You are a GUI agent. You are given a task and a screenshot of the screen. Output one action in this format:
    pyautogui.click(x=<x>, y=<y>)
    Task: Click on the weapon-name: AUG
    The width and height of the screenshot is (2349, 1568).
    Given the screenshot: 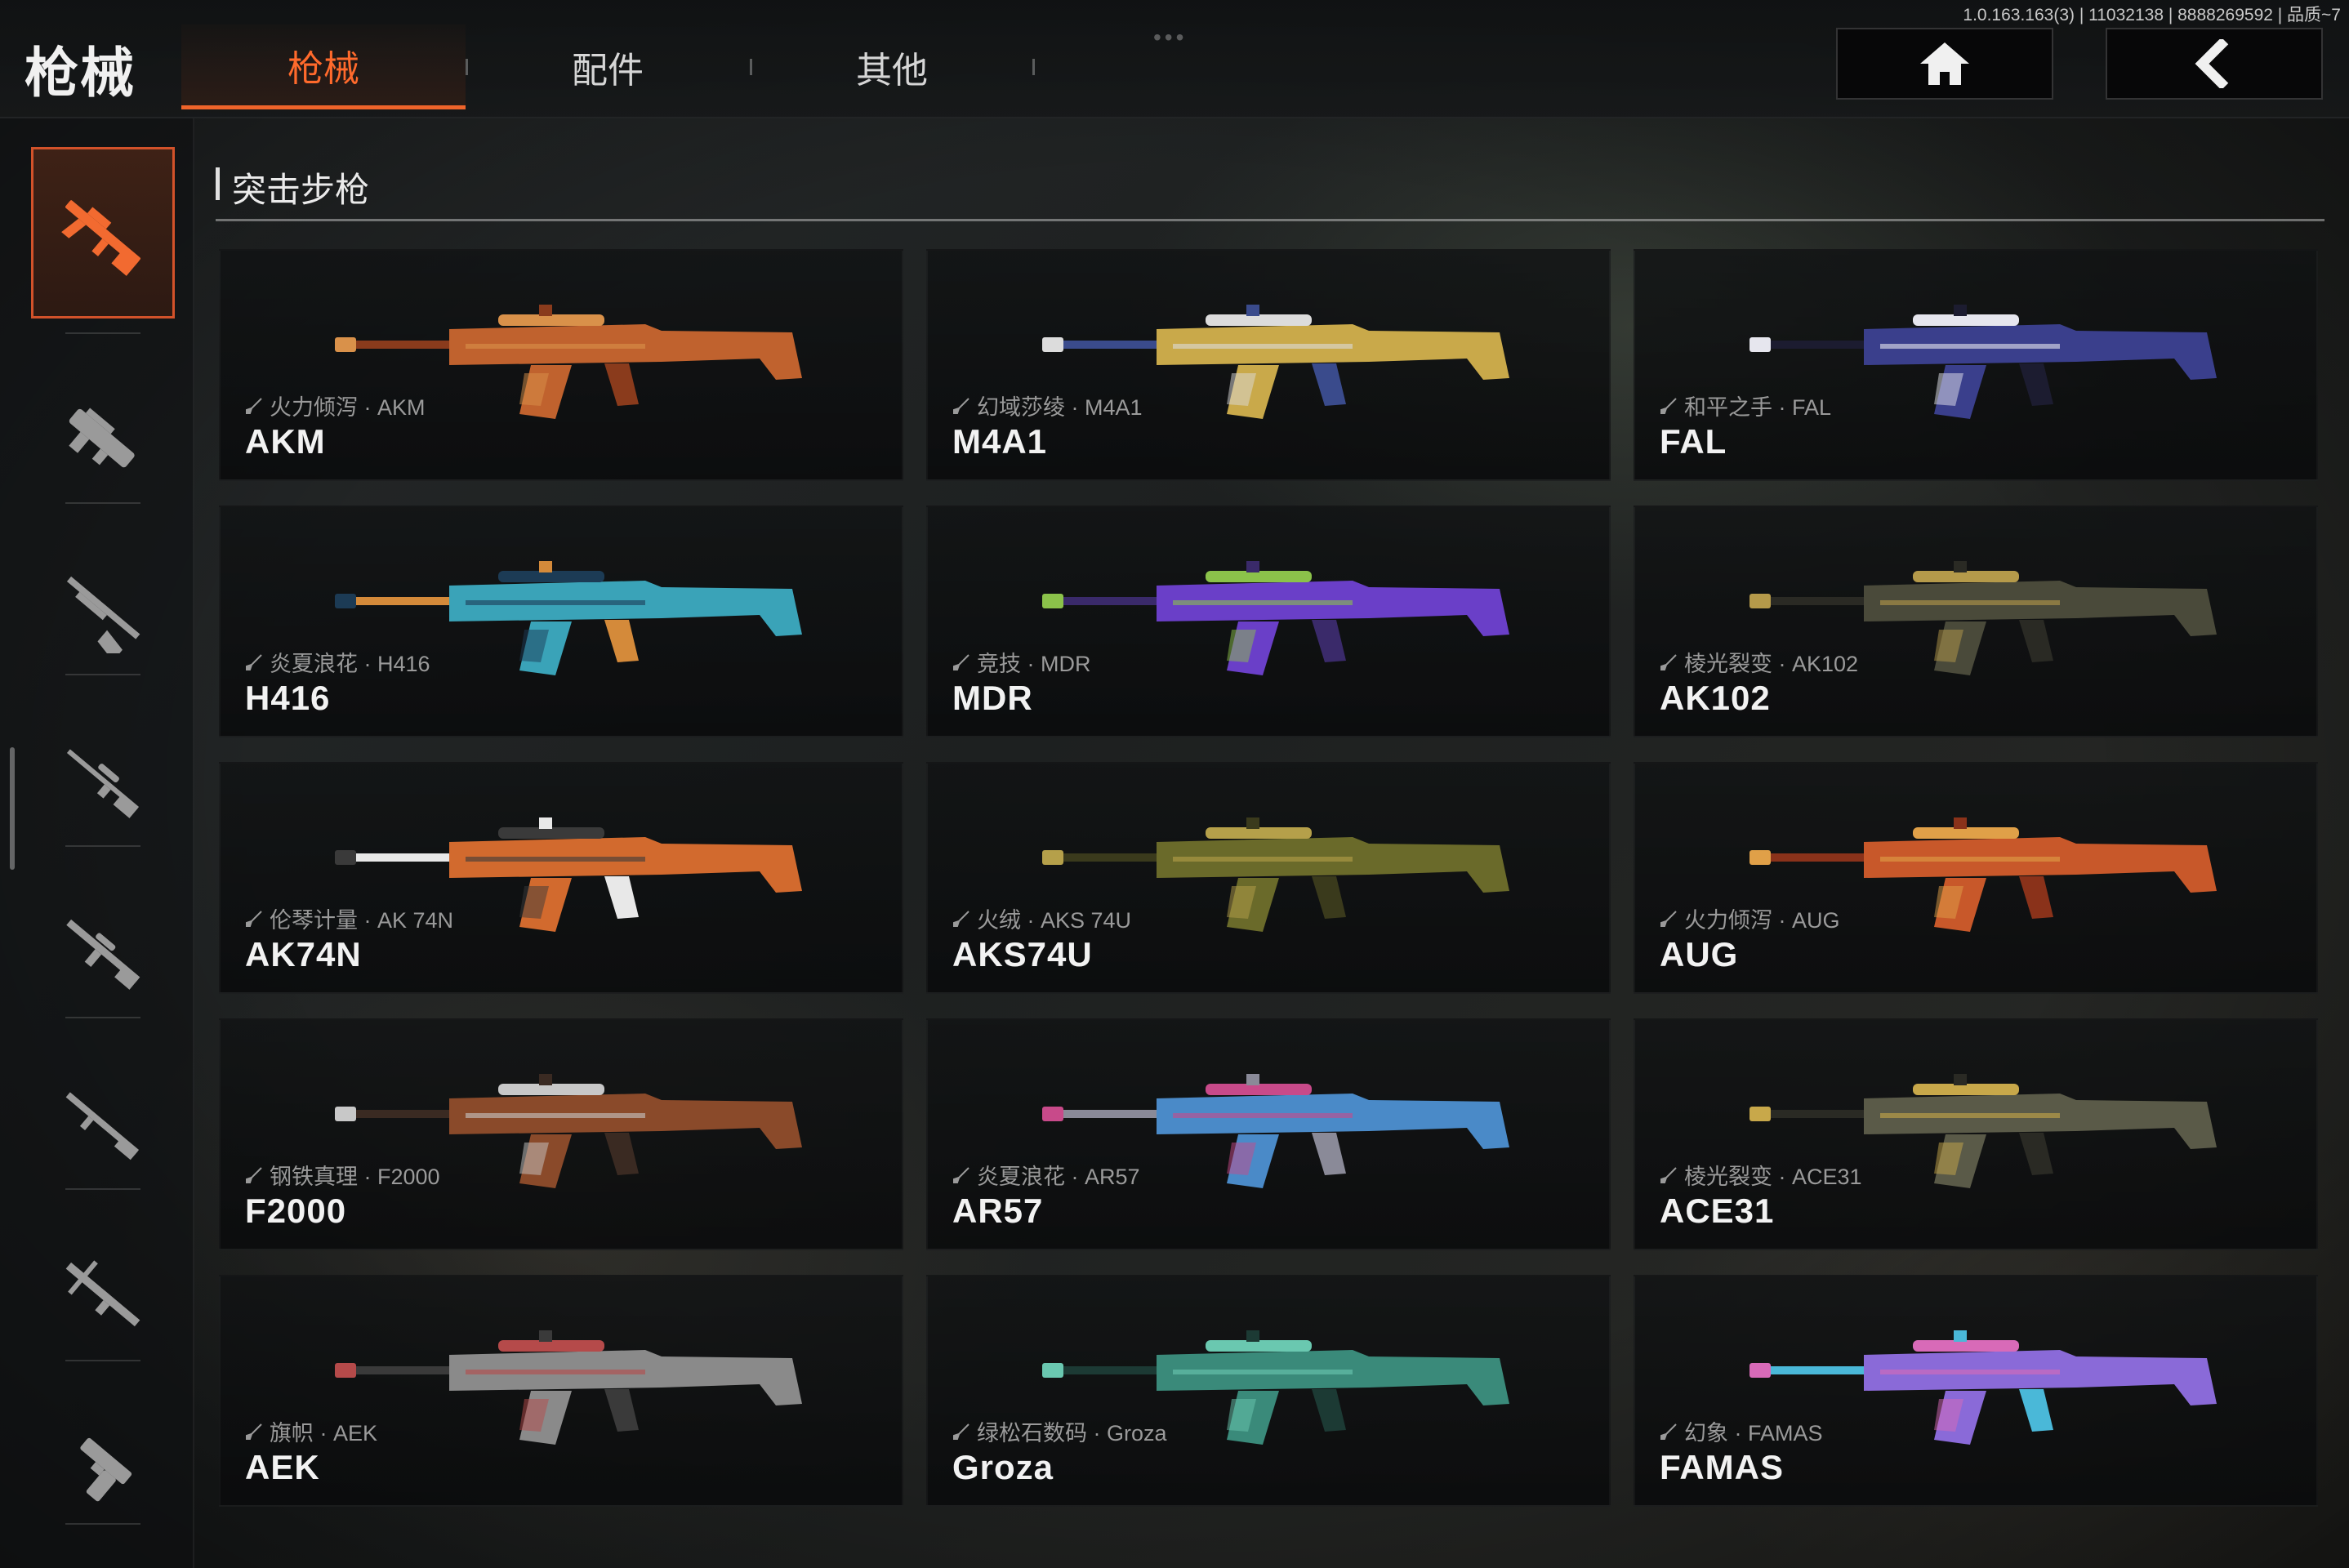 What is the action you would take?
    pyautogui.click(x=1700, y=954)
    